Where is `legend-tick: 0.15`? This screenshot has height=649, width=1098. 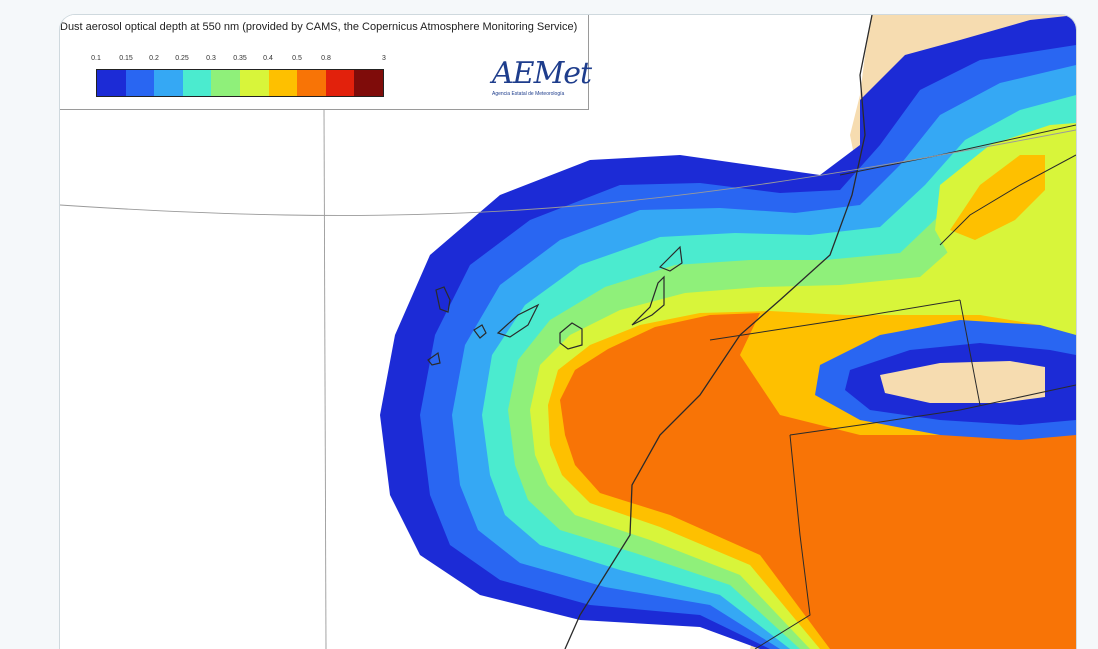 legend-tick: 0.15 is located at coordinates (126, 58).